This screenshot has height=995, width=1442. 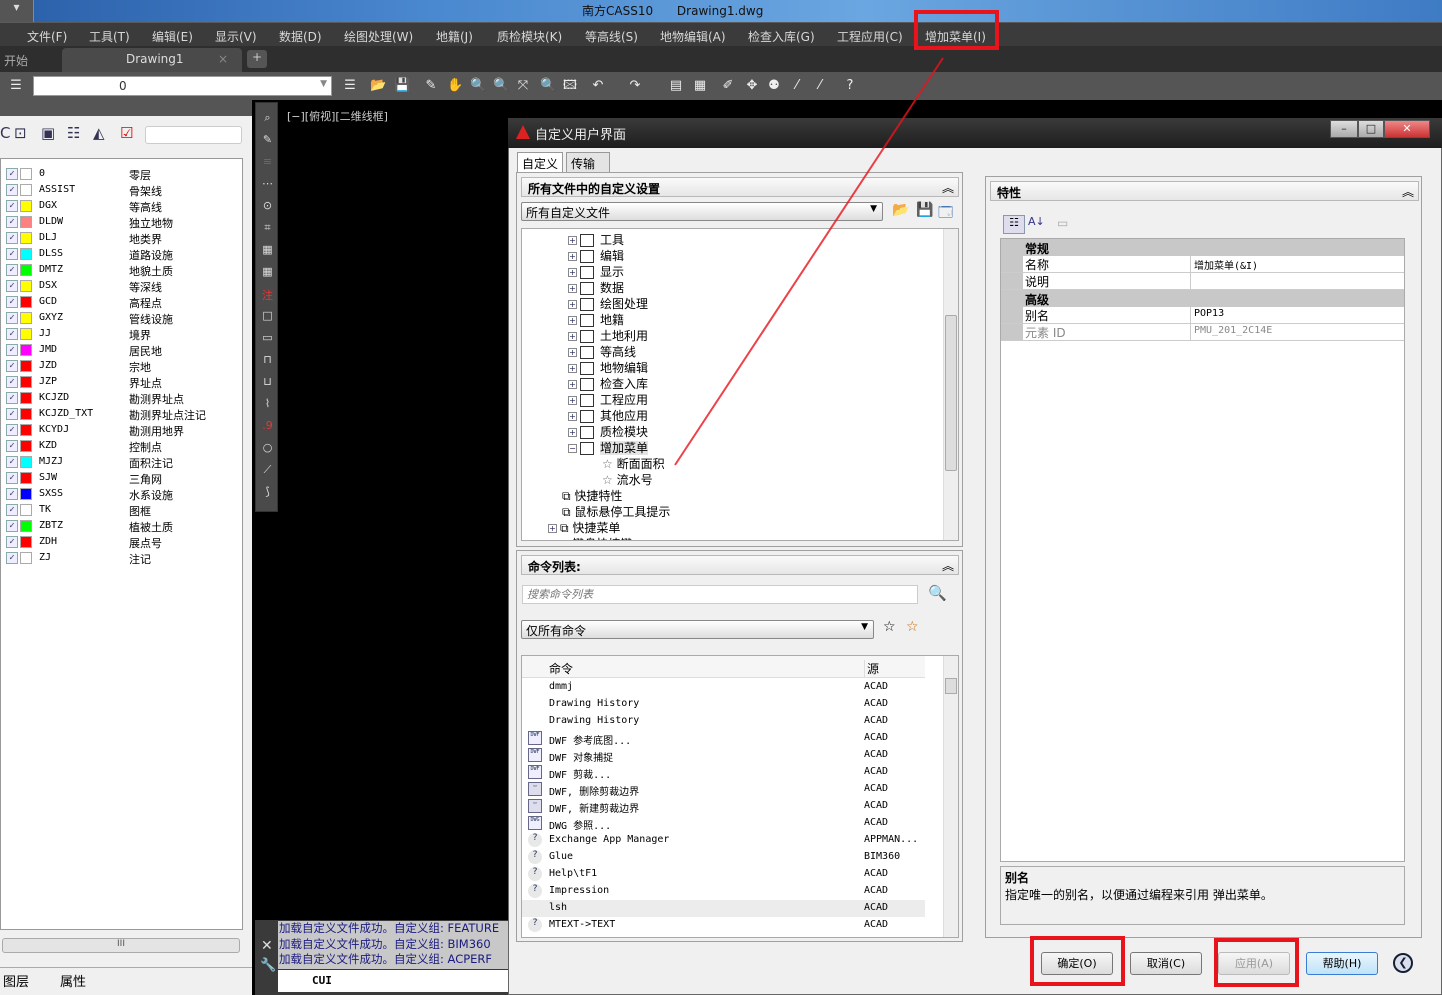 What do you see at coordinates (152, 60) in the screenshot?
I see `tab-drawing1: Drawing1` at bounding box center [152, 60].